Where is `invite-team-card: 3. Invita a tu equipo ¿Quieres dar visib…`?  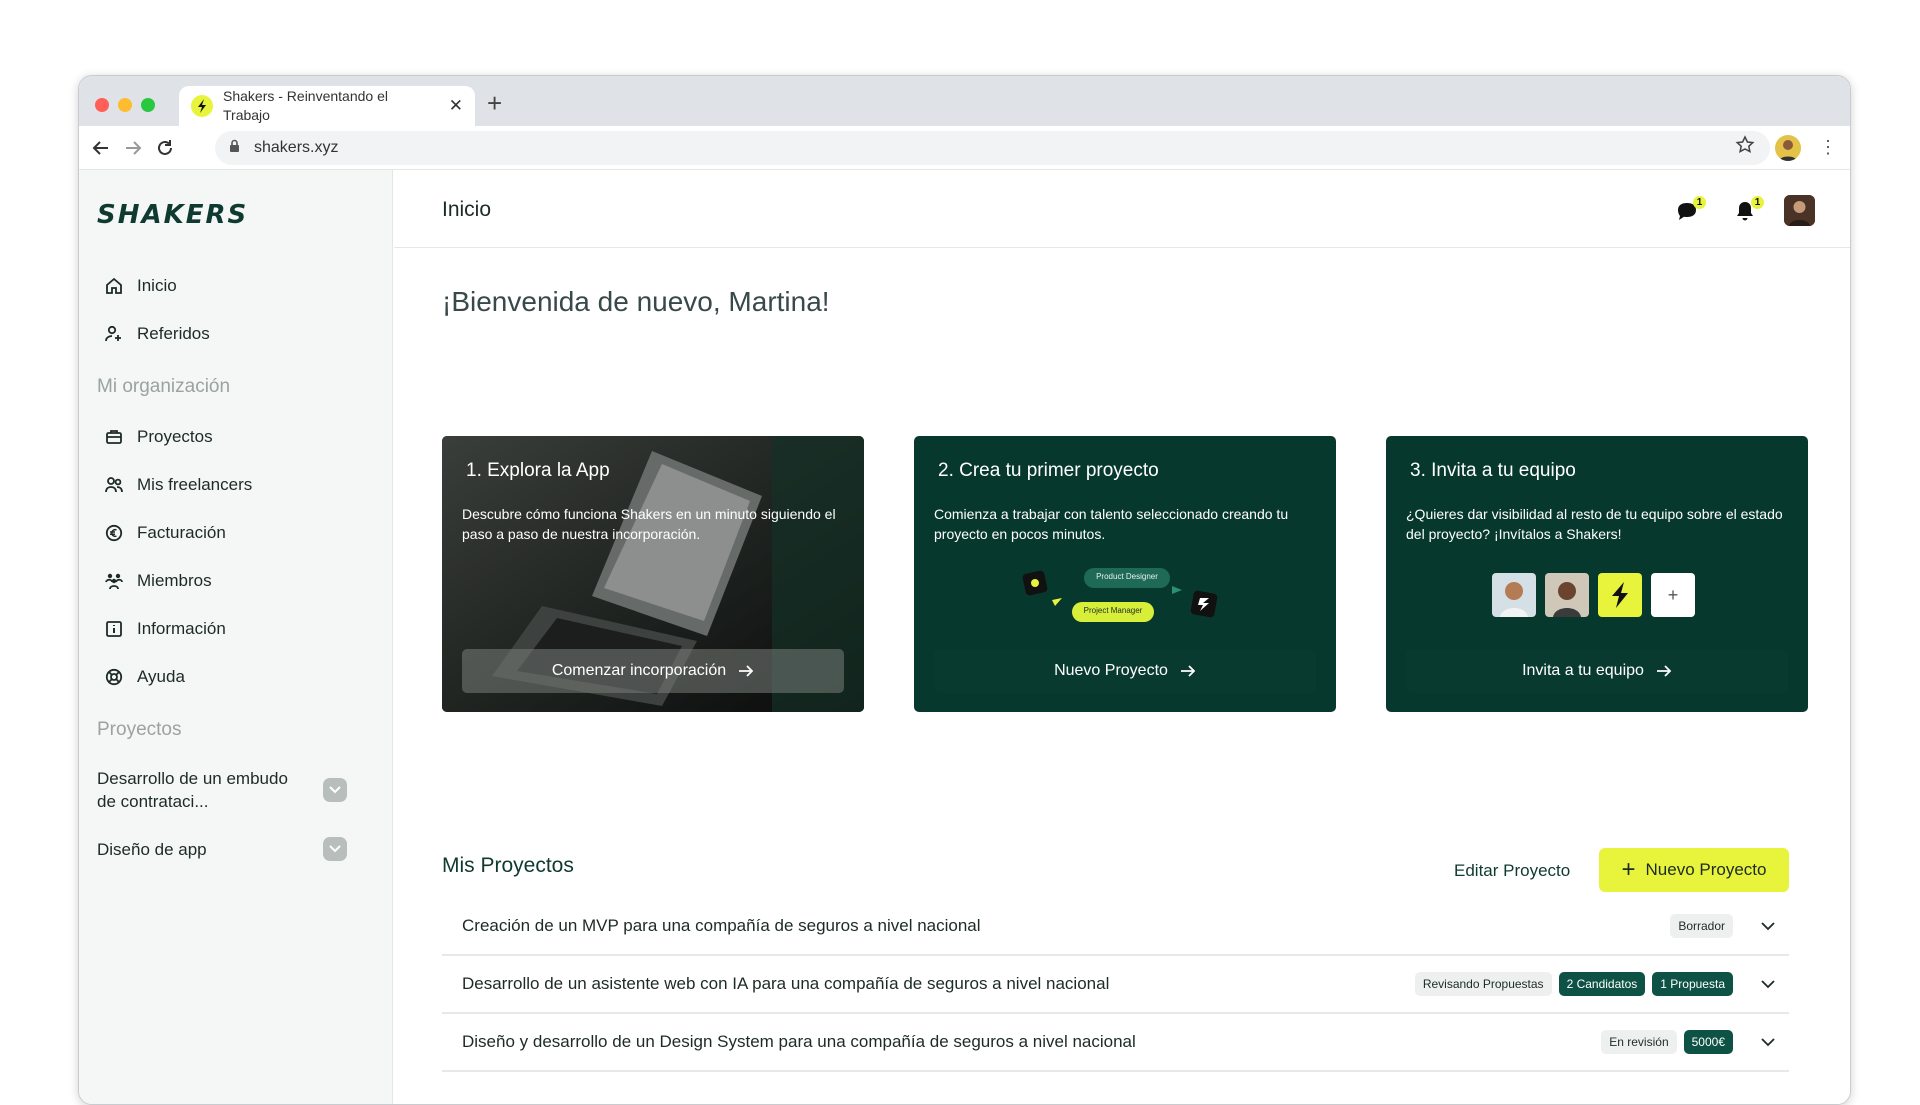
invite-team-card: 3. Invita a tu equipo ¿Quieres dar visib… is located at coordinates (1597, 574).